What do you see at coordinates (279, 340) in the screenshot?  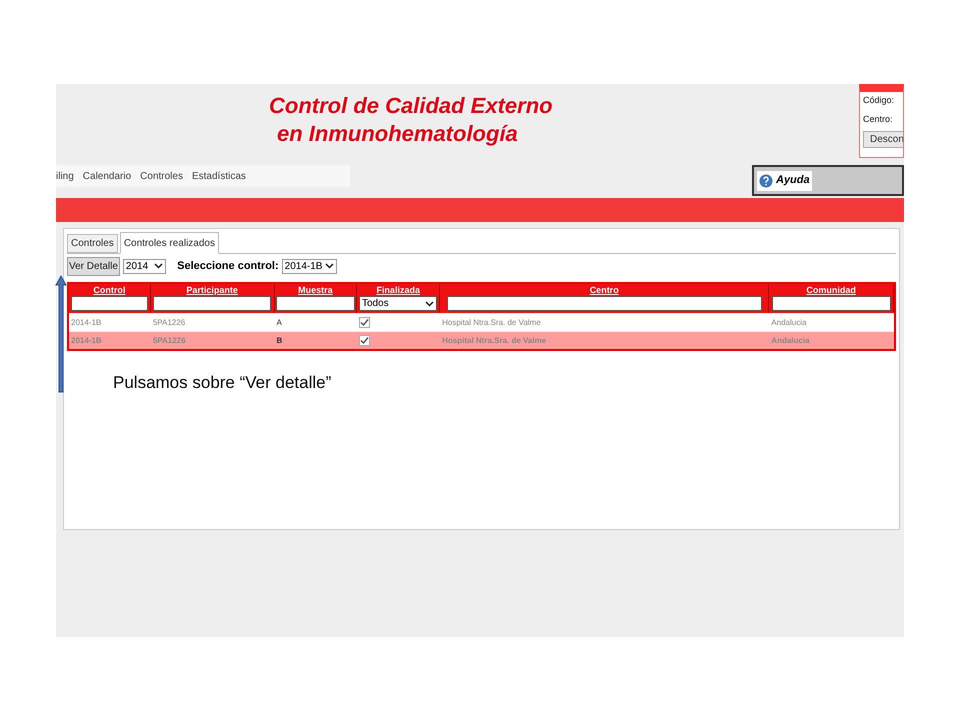 I see `table-cell: B` at bounding box center [279, 340].